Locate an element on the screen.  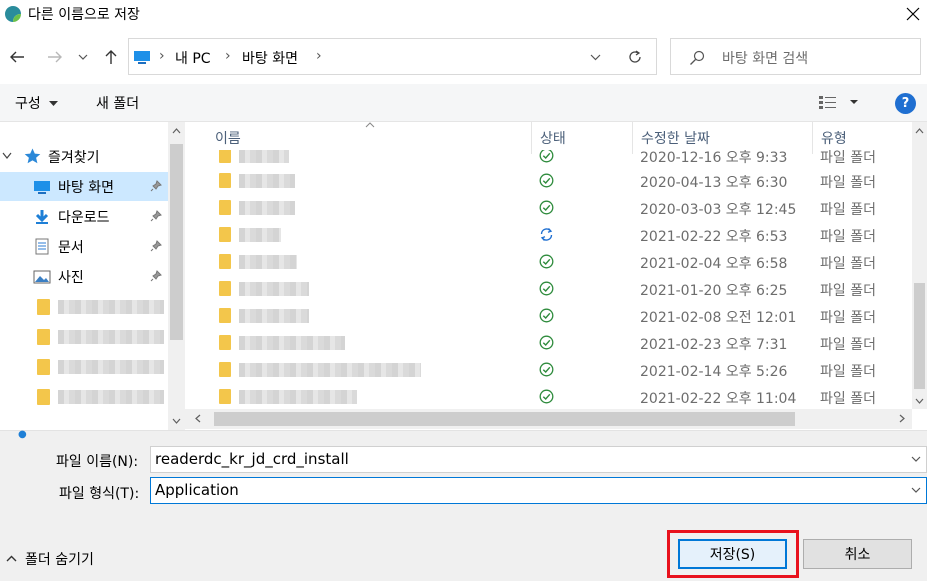
navigation-pane: 즐겨찾기 바탕 화면 다운로드 문서 사진 is located at coordinates (92, 276).